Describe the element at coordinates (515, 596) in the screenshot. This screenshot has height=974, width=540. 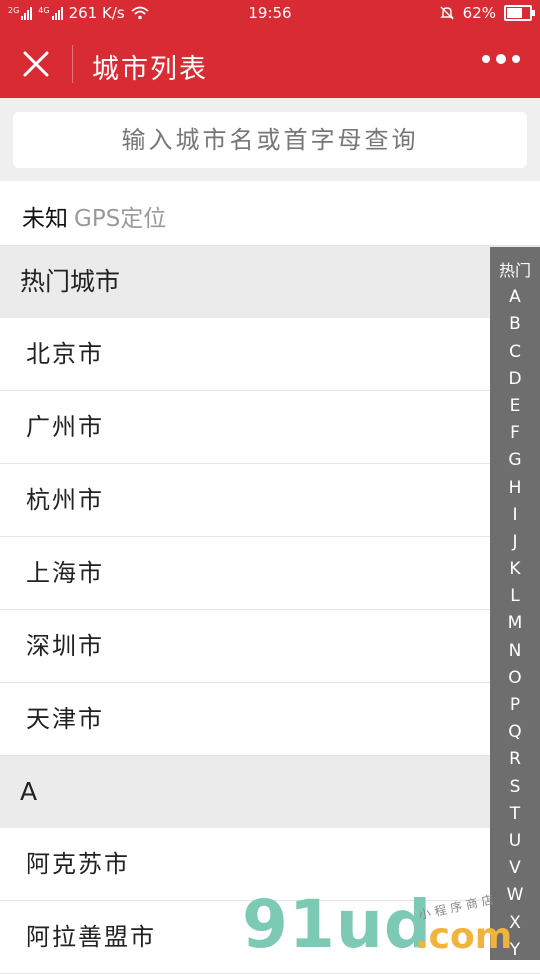
I see `index-item-l: L` at that location.